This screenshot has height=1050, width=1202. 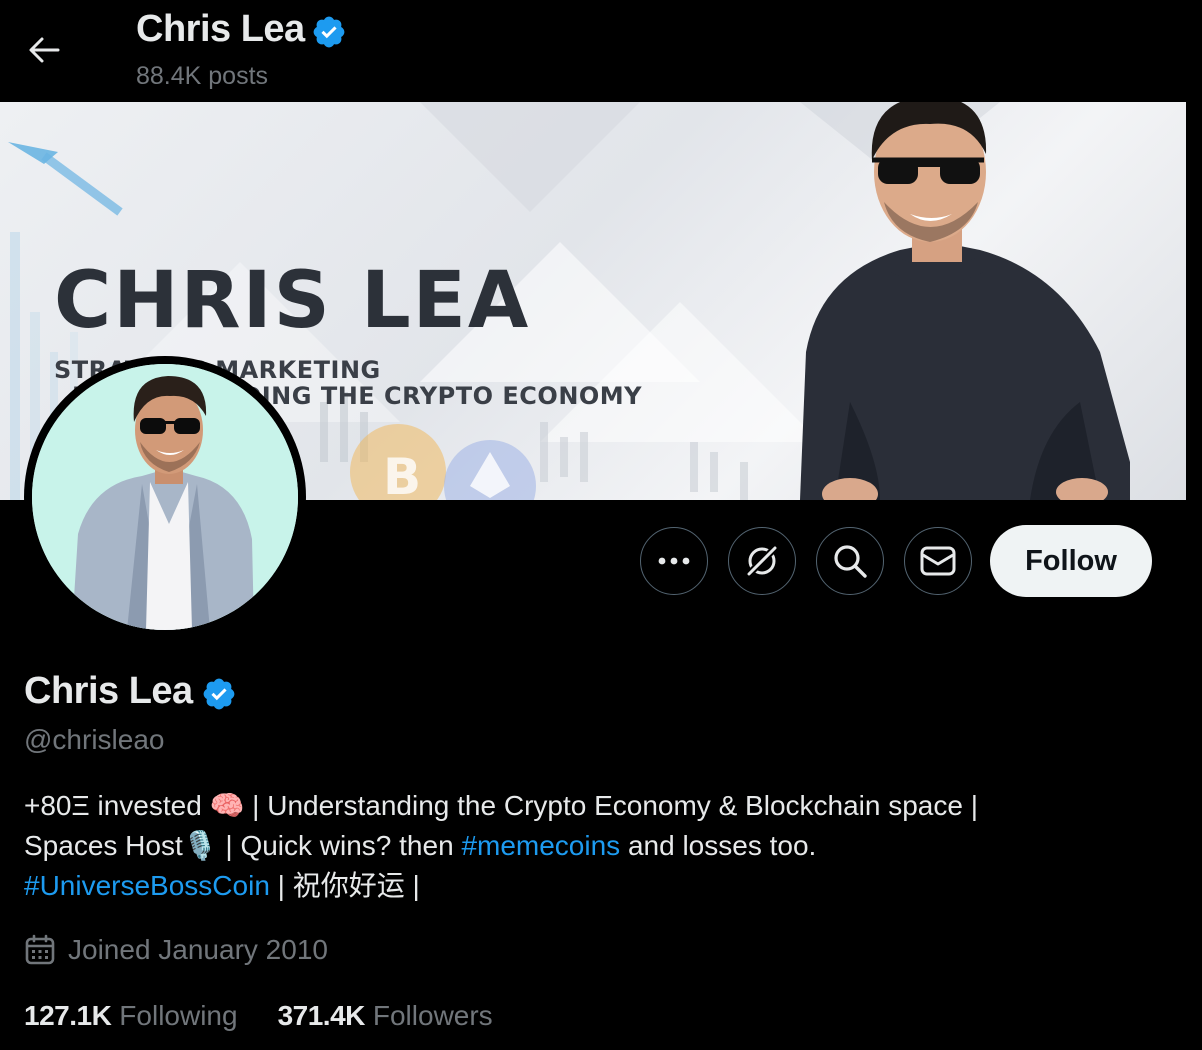 What do you see at coordinates (321, 1015) in the screenshot?
I see `followers-count: 371.4K` at bounding box center [321, 1015].